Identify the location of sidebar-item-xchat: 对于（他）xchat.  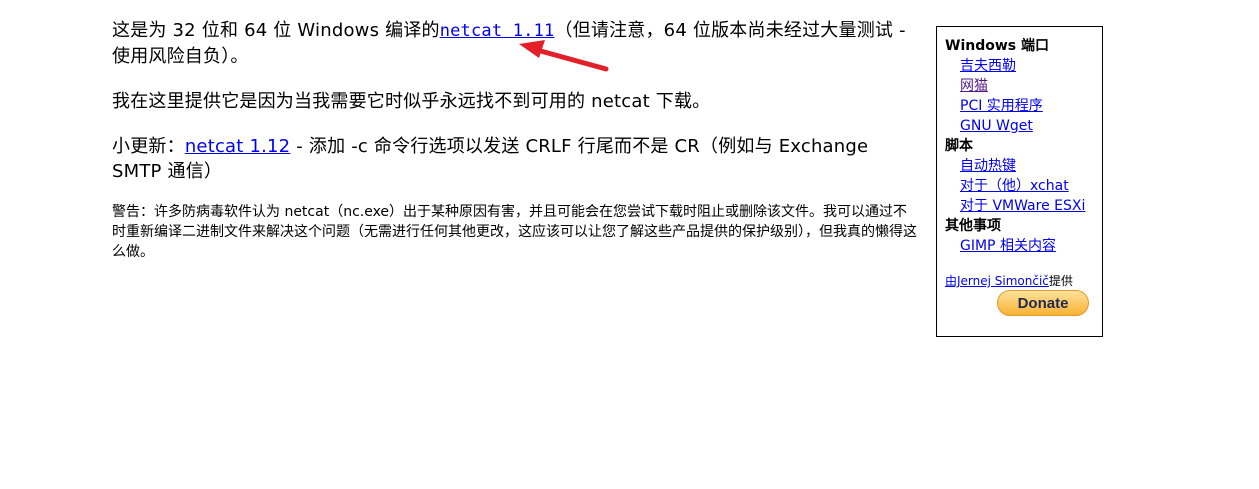
(1031, 186).